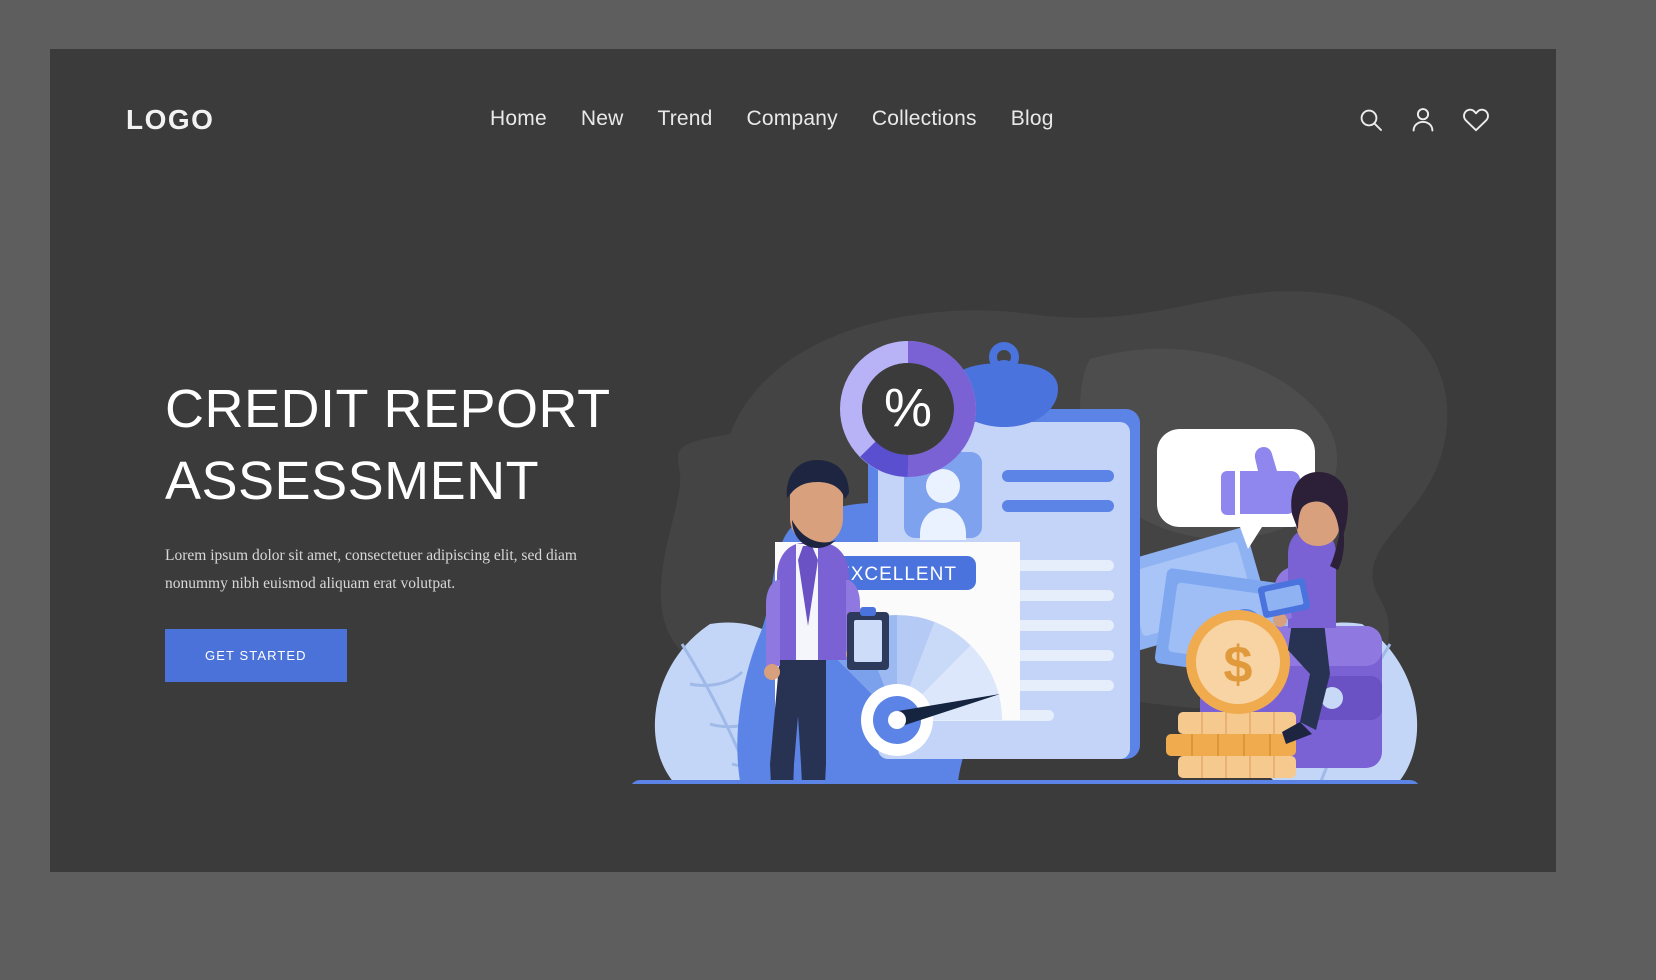 The width and height of the screenshot is (1656, 980). Describe the element at coordinates (388, 409) in the screenshot. I see `page-title-line-1: CREDIT REPORT` at that location.